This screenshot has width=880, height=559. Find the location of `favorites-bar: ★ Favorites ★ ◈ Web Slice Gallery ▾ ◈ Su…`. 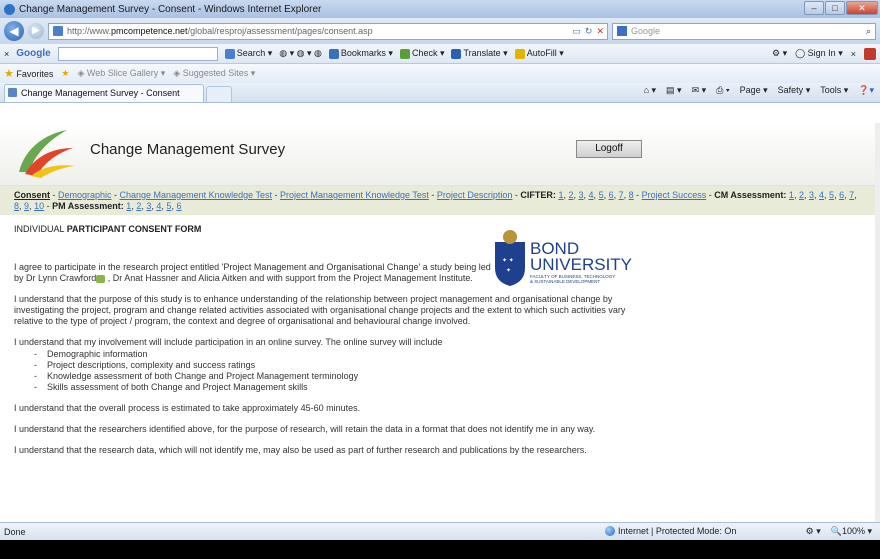

favorites-bar: ★ Favorites ★ ◈ Web Slice Gallery ▾ ◈ Su… is located at coordinates (440, 73).